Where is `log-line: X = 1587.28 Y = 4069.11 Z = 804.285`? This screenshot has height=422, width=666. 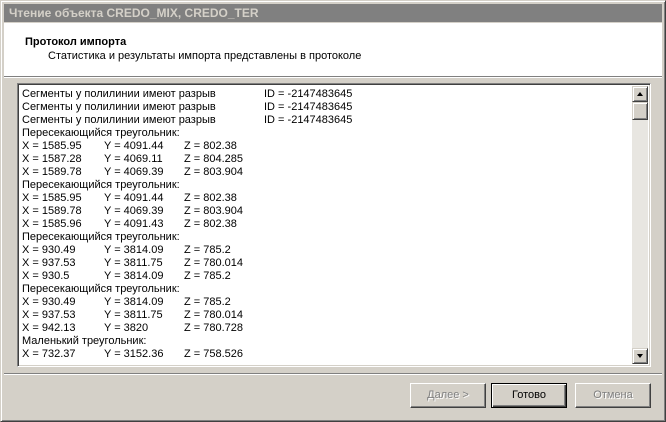
log-line: X = 1587.28 Y = 4069.11 Z = 804.285 is located at coordinates (327, 159).